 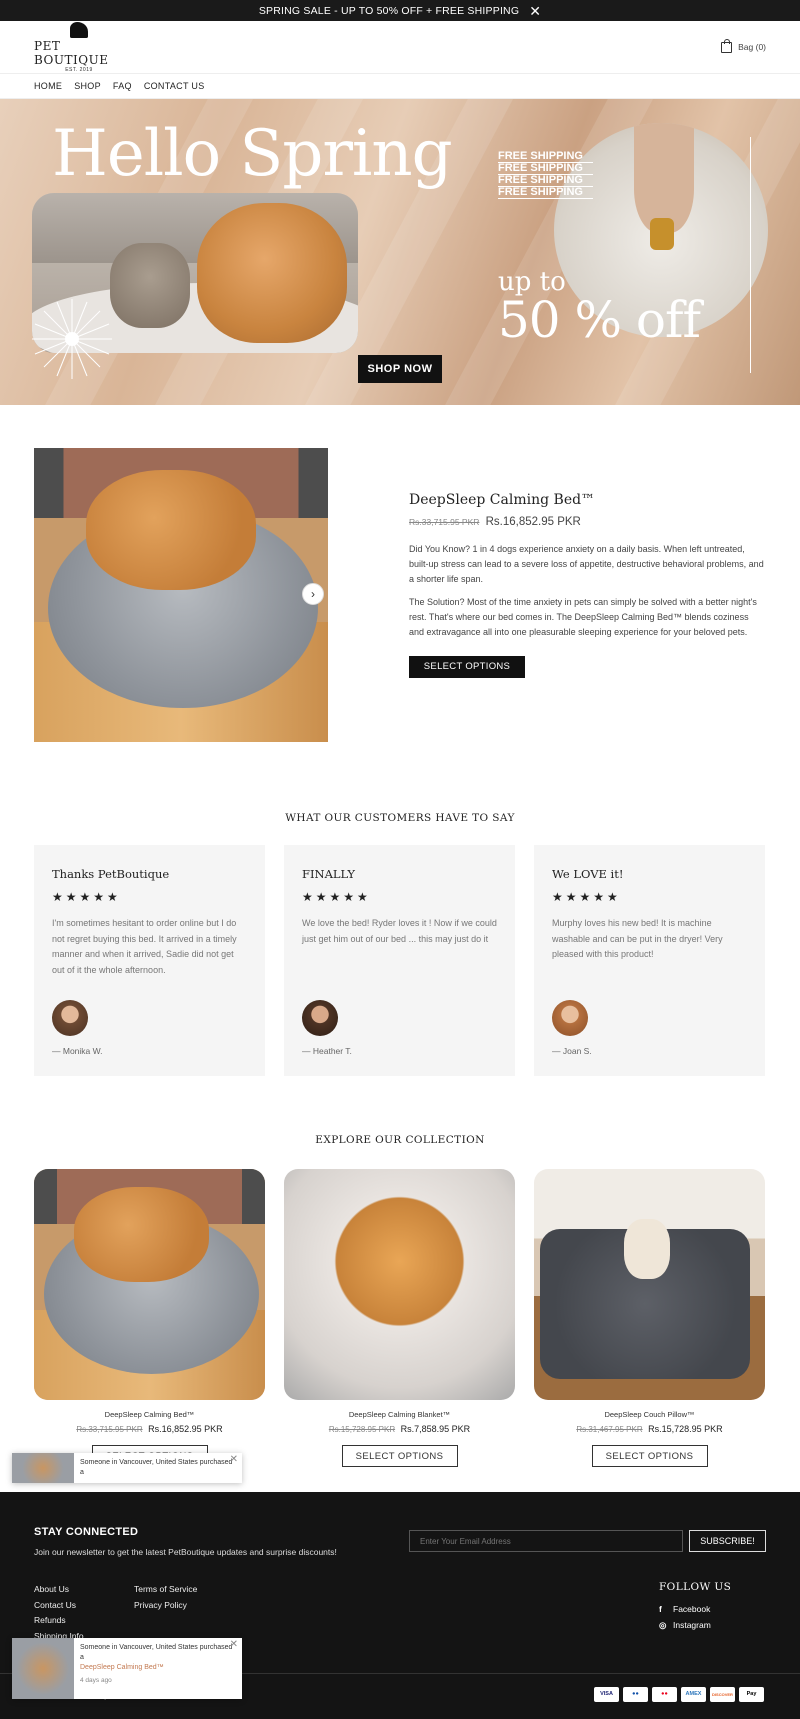 I want to click on review-title: We LOVE it!, so click(x=588, y=874).